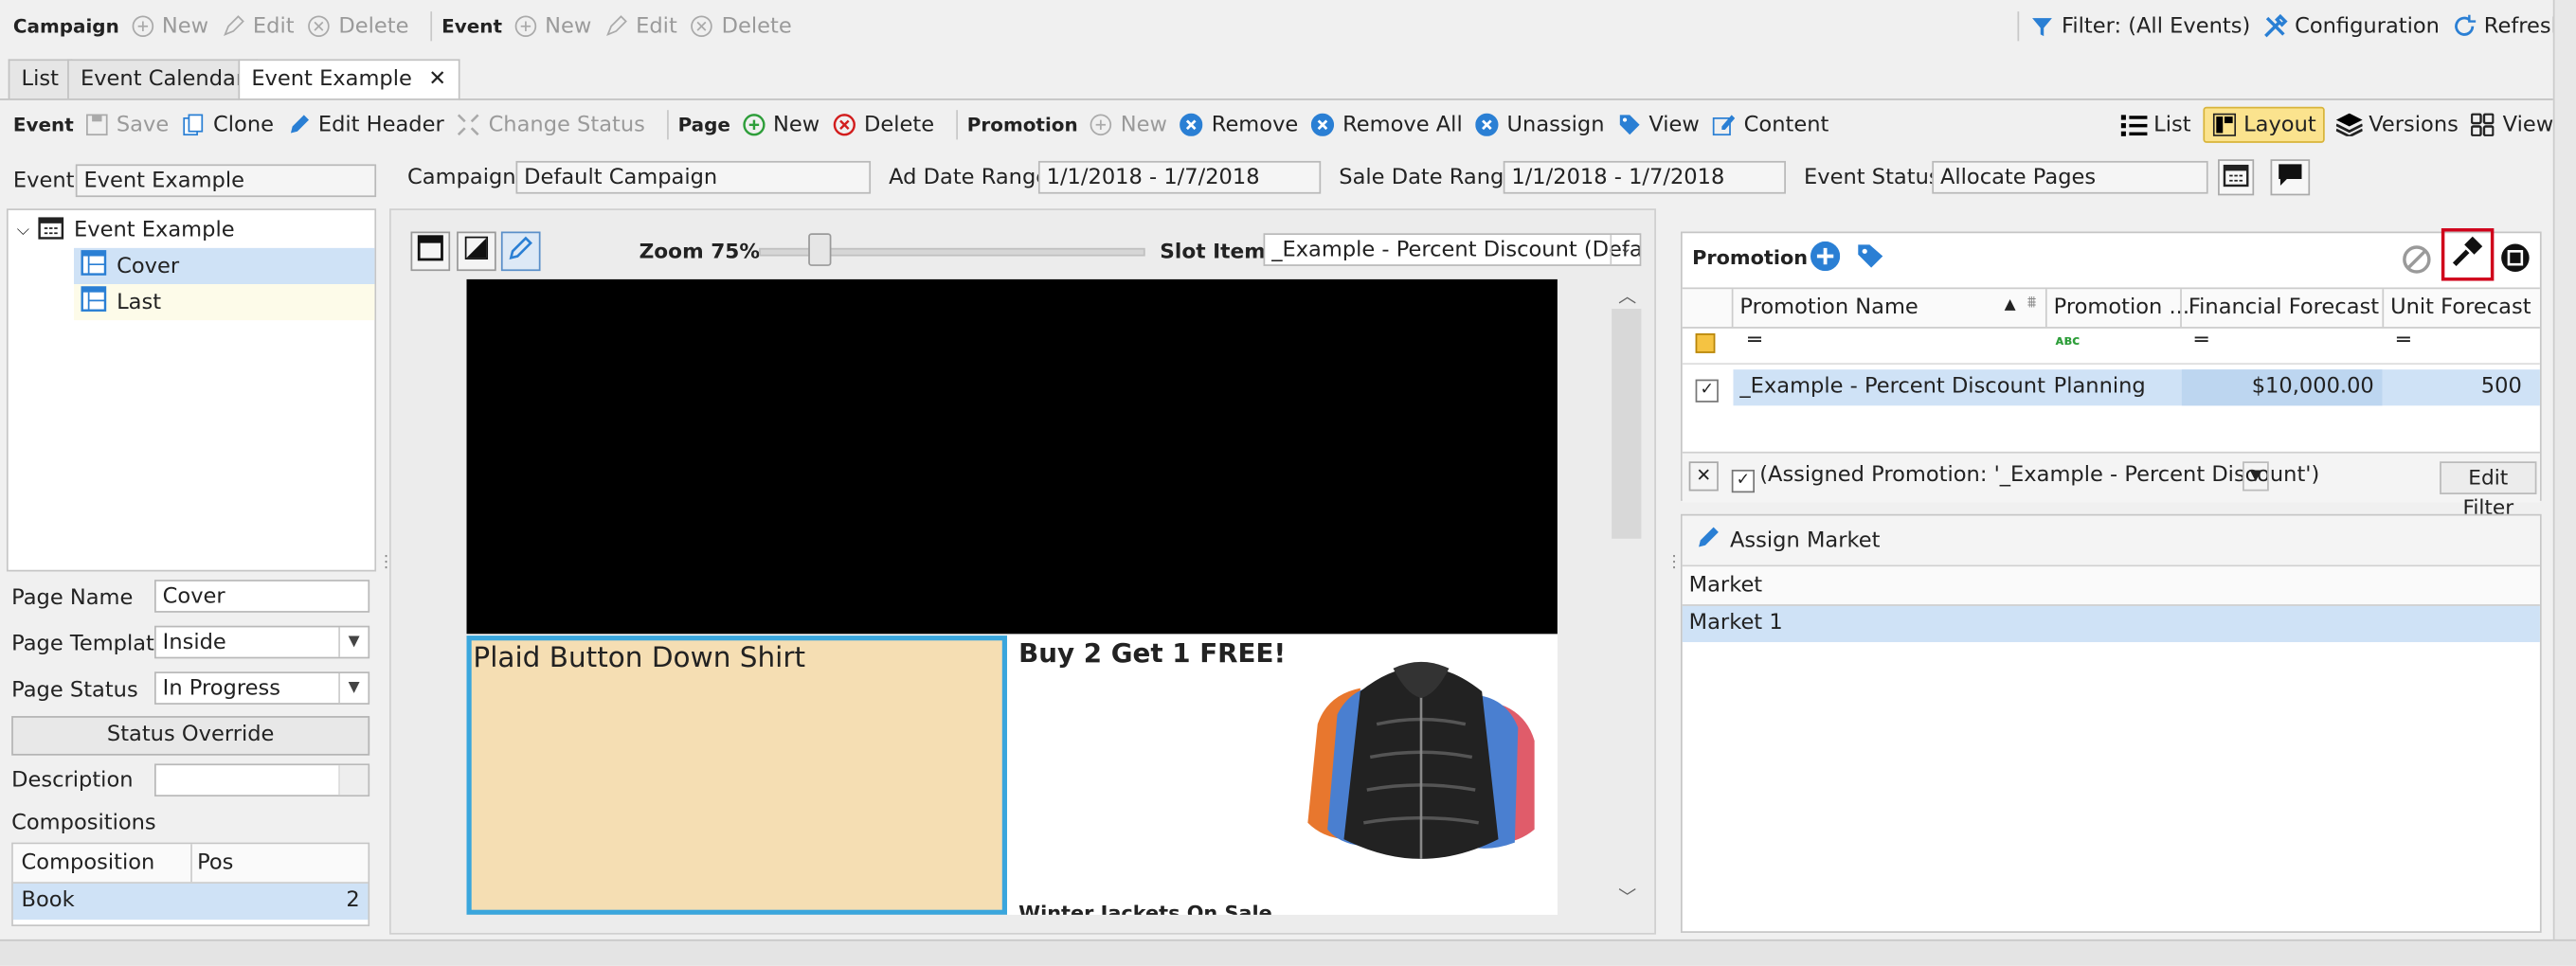  What do you see at coordinates (2256, 476) in the screenshot?
I see `filter-dropdown-icon: ▼` at bounding box center [2256, 476].